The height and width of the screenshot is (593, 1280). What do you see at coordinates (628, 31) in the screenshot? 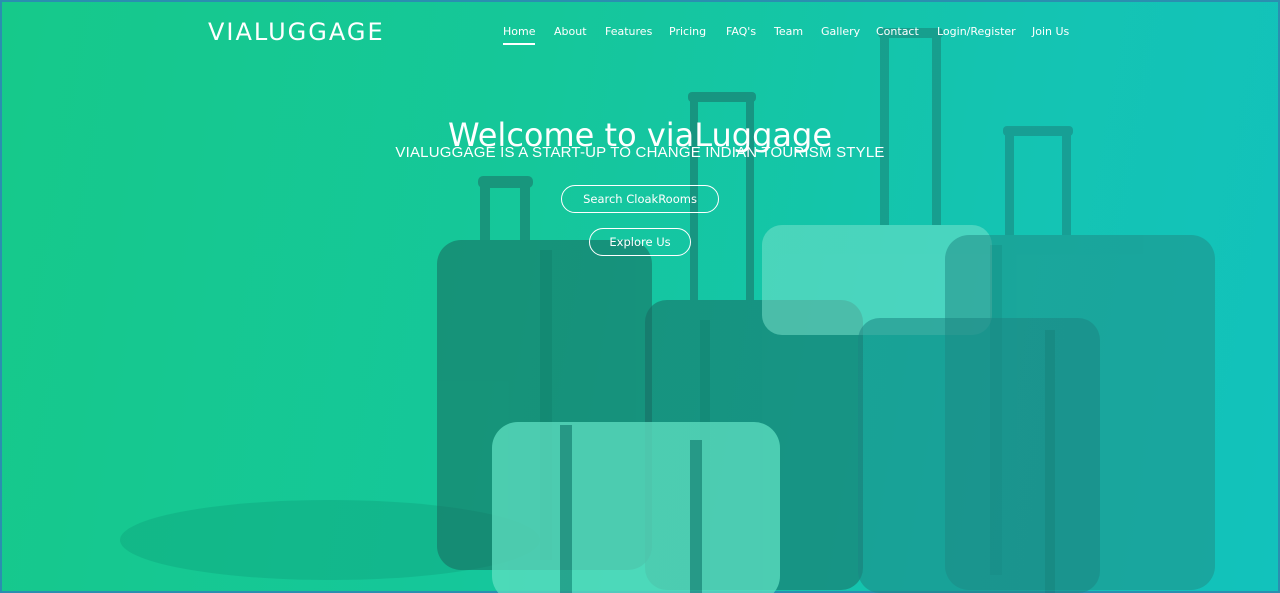
I see `nav-link-features: Features` at bounding box center [628, 31].